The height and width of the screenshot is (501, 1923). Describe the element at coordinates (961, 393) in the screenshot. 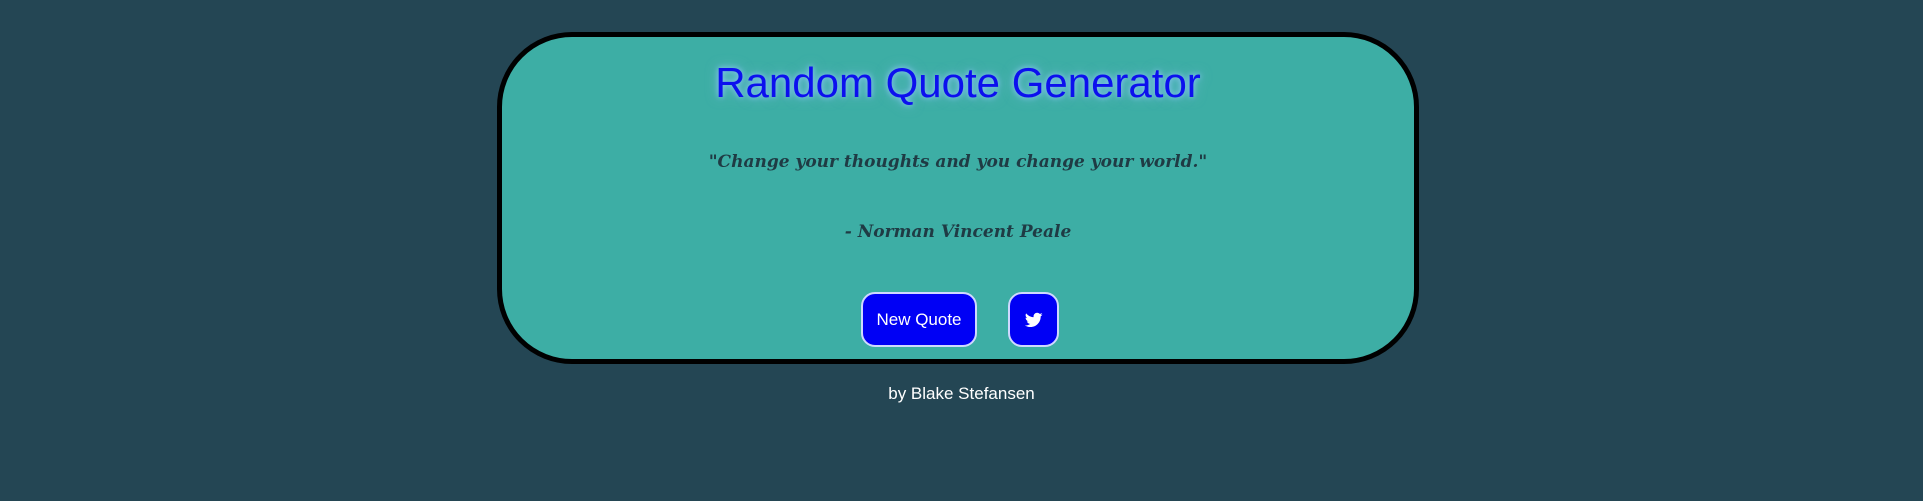

I see `footer-credit: by Blake Stefansen` at that location.